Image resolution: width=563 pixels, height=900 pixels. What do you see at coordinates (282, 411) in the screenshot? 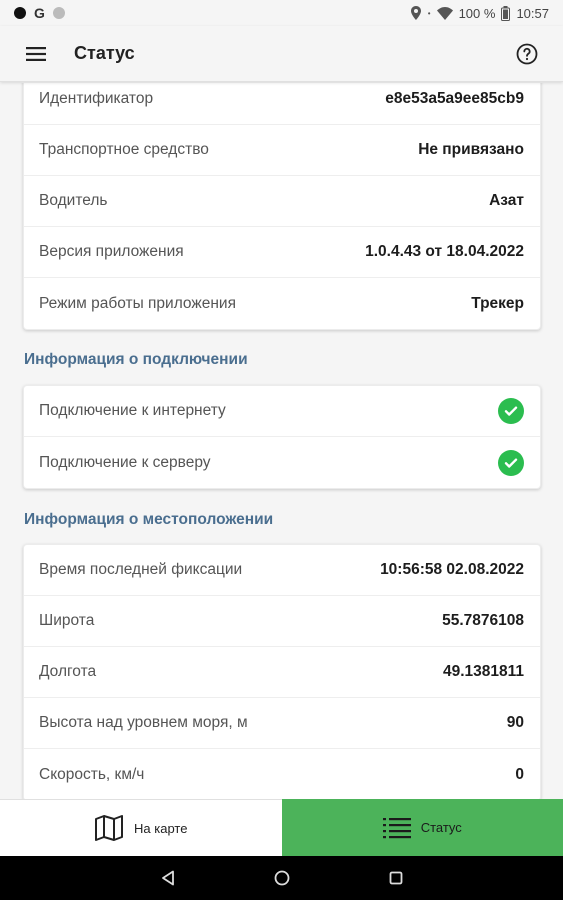
I see `connection-row-internet: Подключение к интернету` at bounding box center [282, 411].